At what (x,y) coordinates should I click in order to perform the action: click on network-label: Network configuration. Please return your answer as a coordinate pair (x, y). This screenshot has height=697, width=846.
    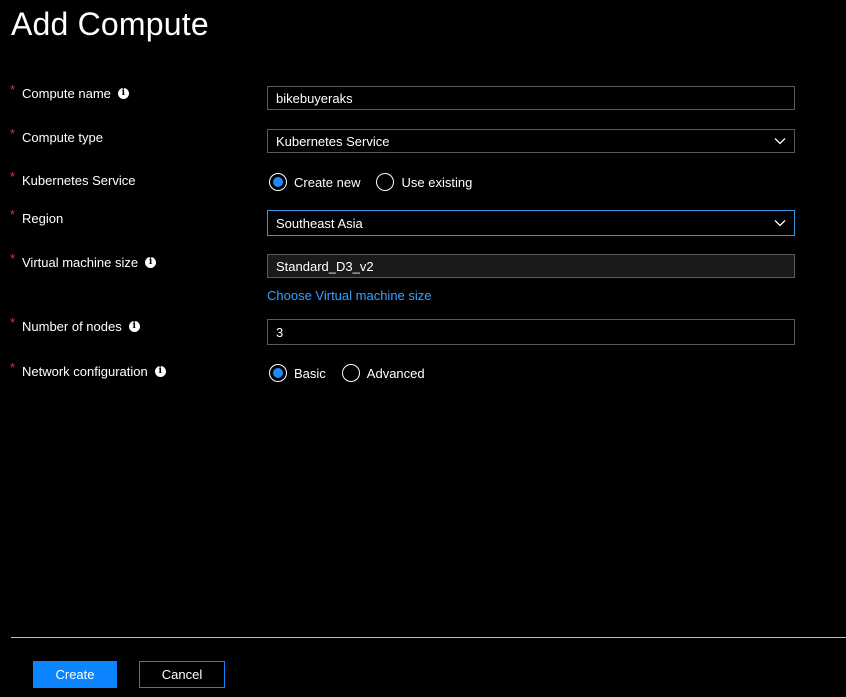
    Looking at the image, I should click on (85, 371).